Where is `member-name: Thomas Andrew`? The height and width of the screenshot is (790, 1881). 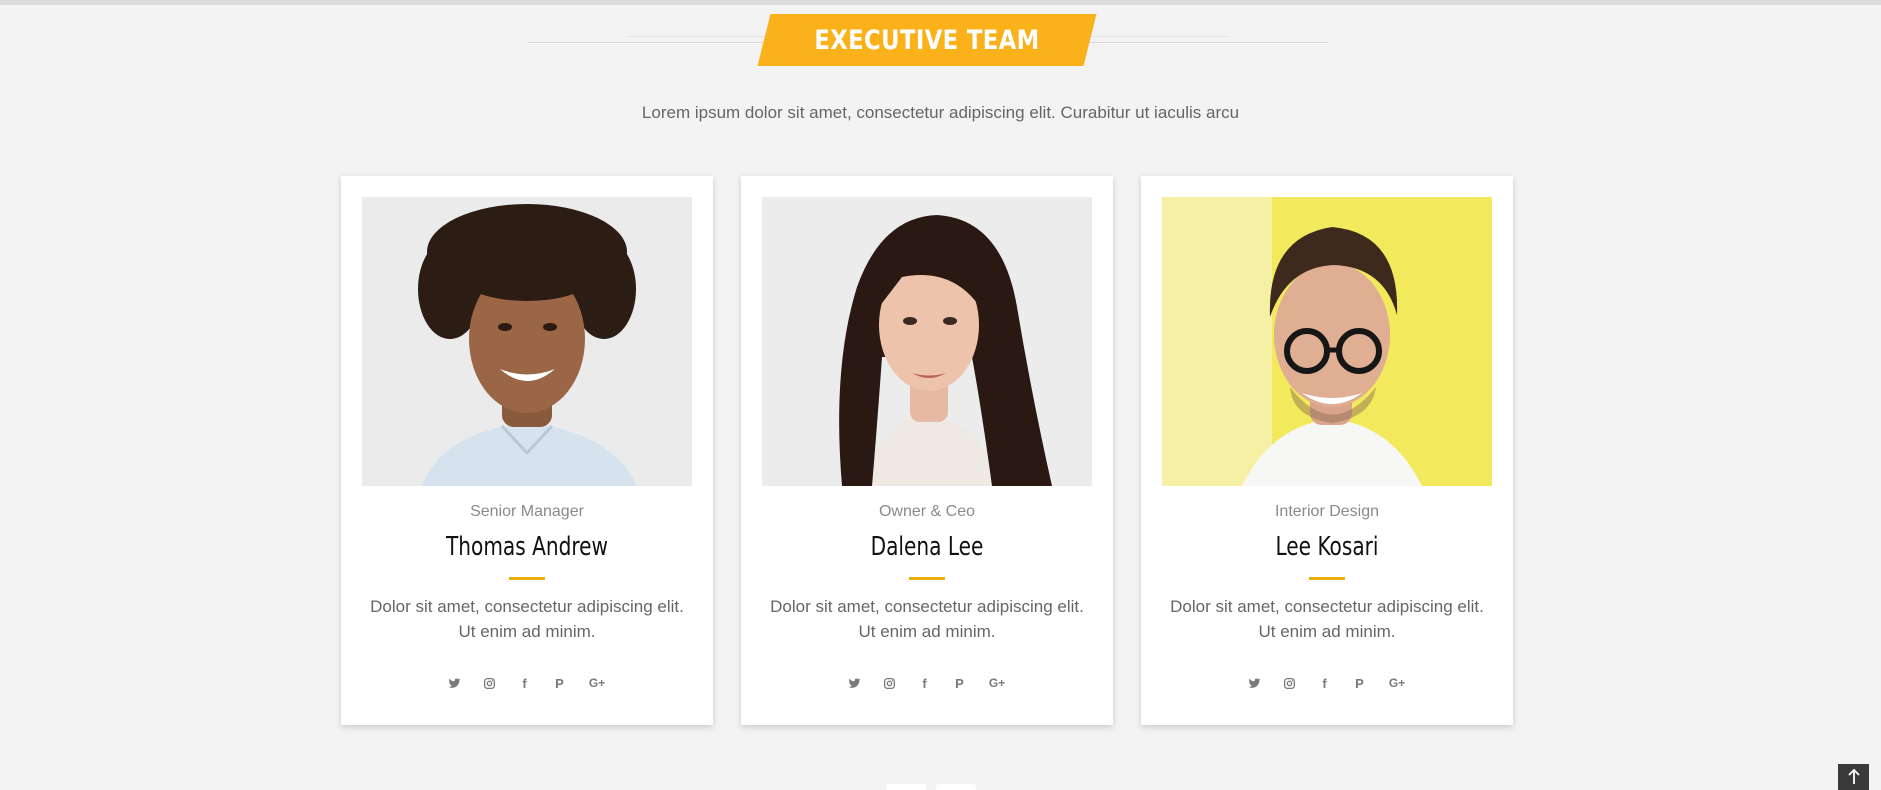 member-name: Thomas Andrew is located at coordinates (527, 547).